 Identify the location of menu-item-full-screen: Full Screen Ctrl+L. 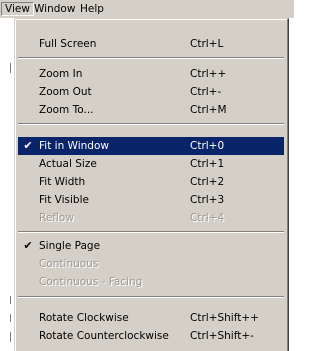
(151, 44).